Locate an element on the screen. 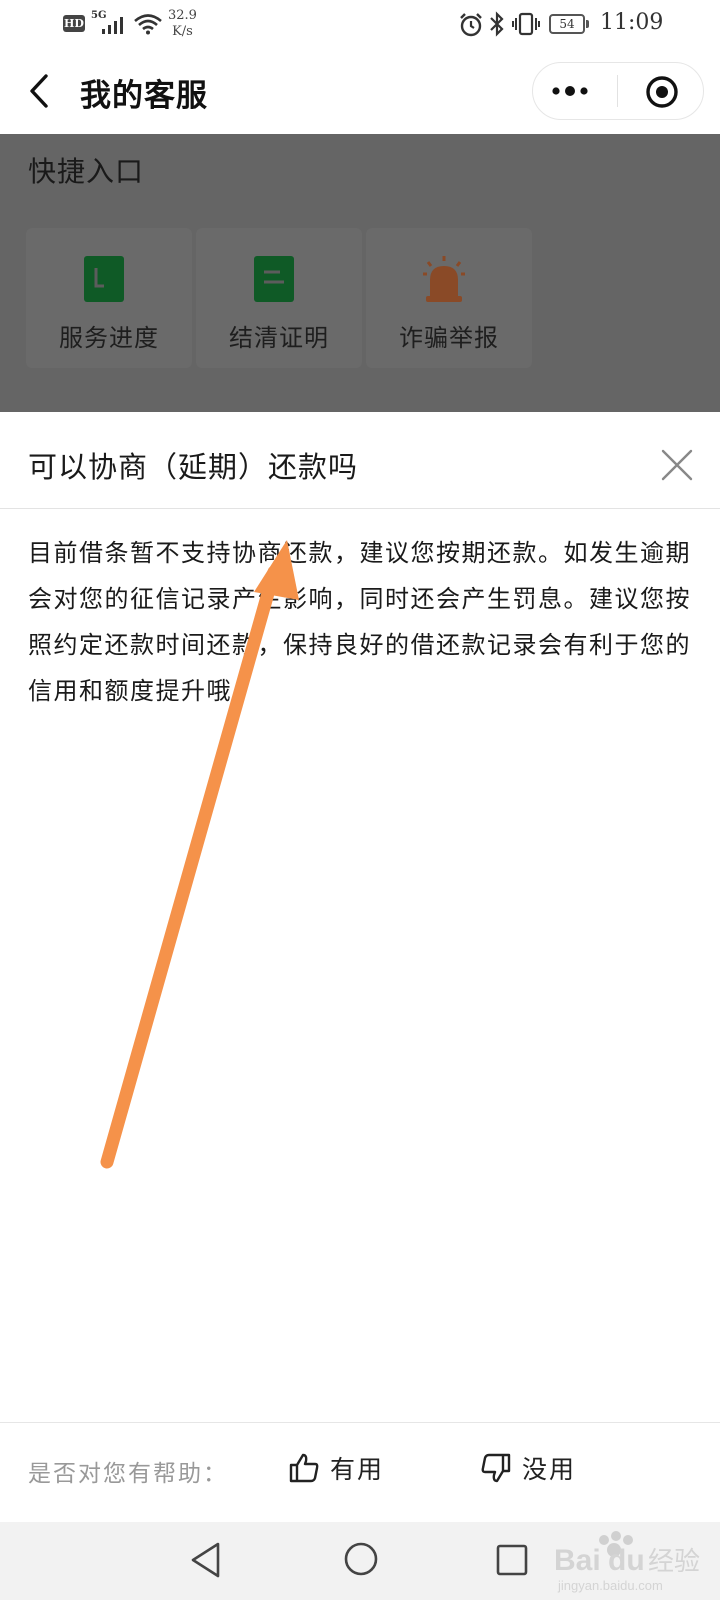 The height and width of the screenshot is (1600, 720). useful-button: 有用 is located at coordinates (343, 1469).